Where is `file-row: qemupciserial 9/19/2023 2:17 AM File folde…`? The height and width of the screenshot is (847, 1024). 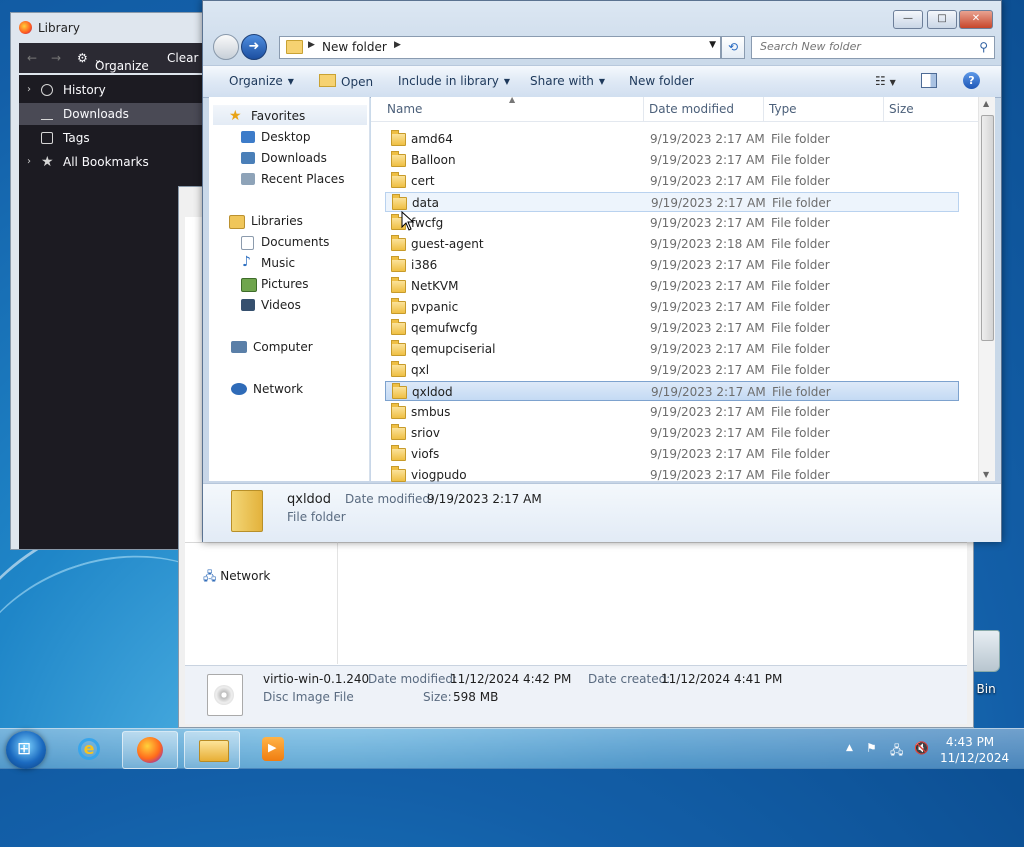
file-row: qemupciserial 9/19/2023 2:17 AM File folde… is located at coordinates (672, 349).